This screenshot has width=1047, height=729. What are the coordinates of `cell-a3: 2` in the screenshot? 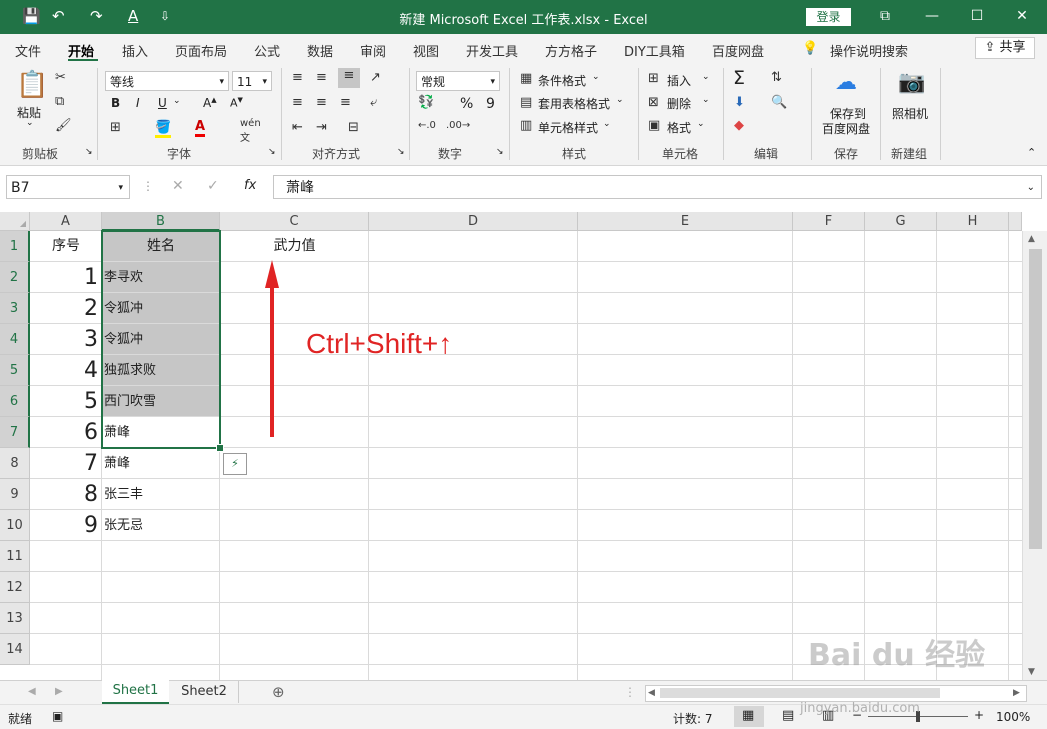 It's located at (64, 308).